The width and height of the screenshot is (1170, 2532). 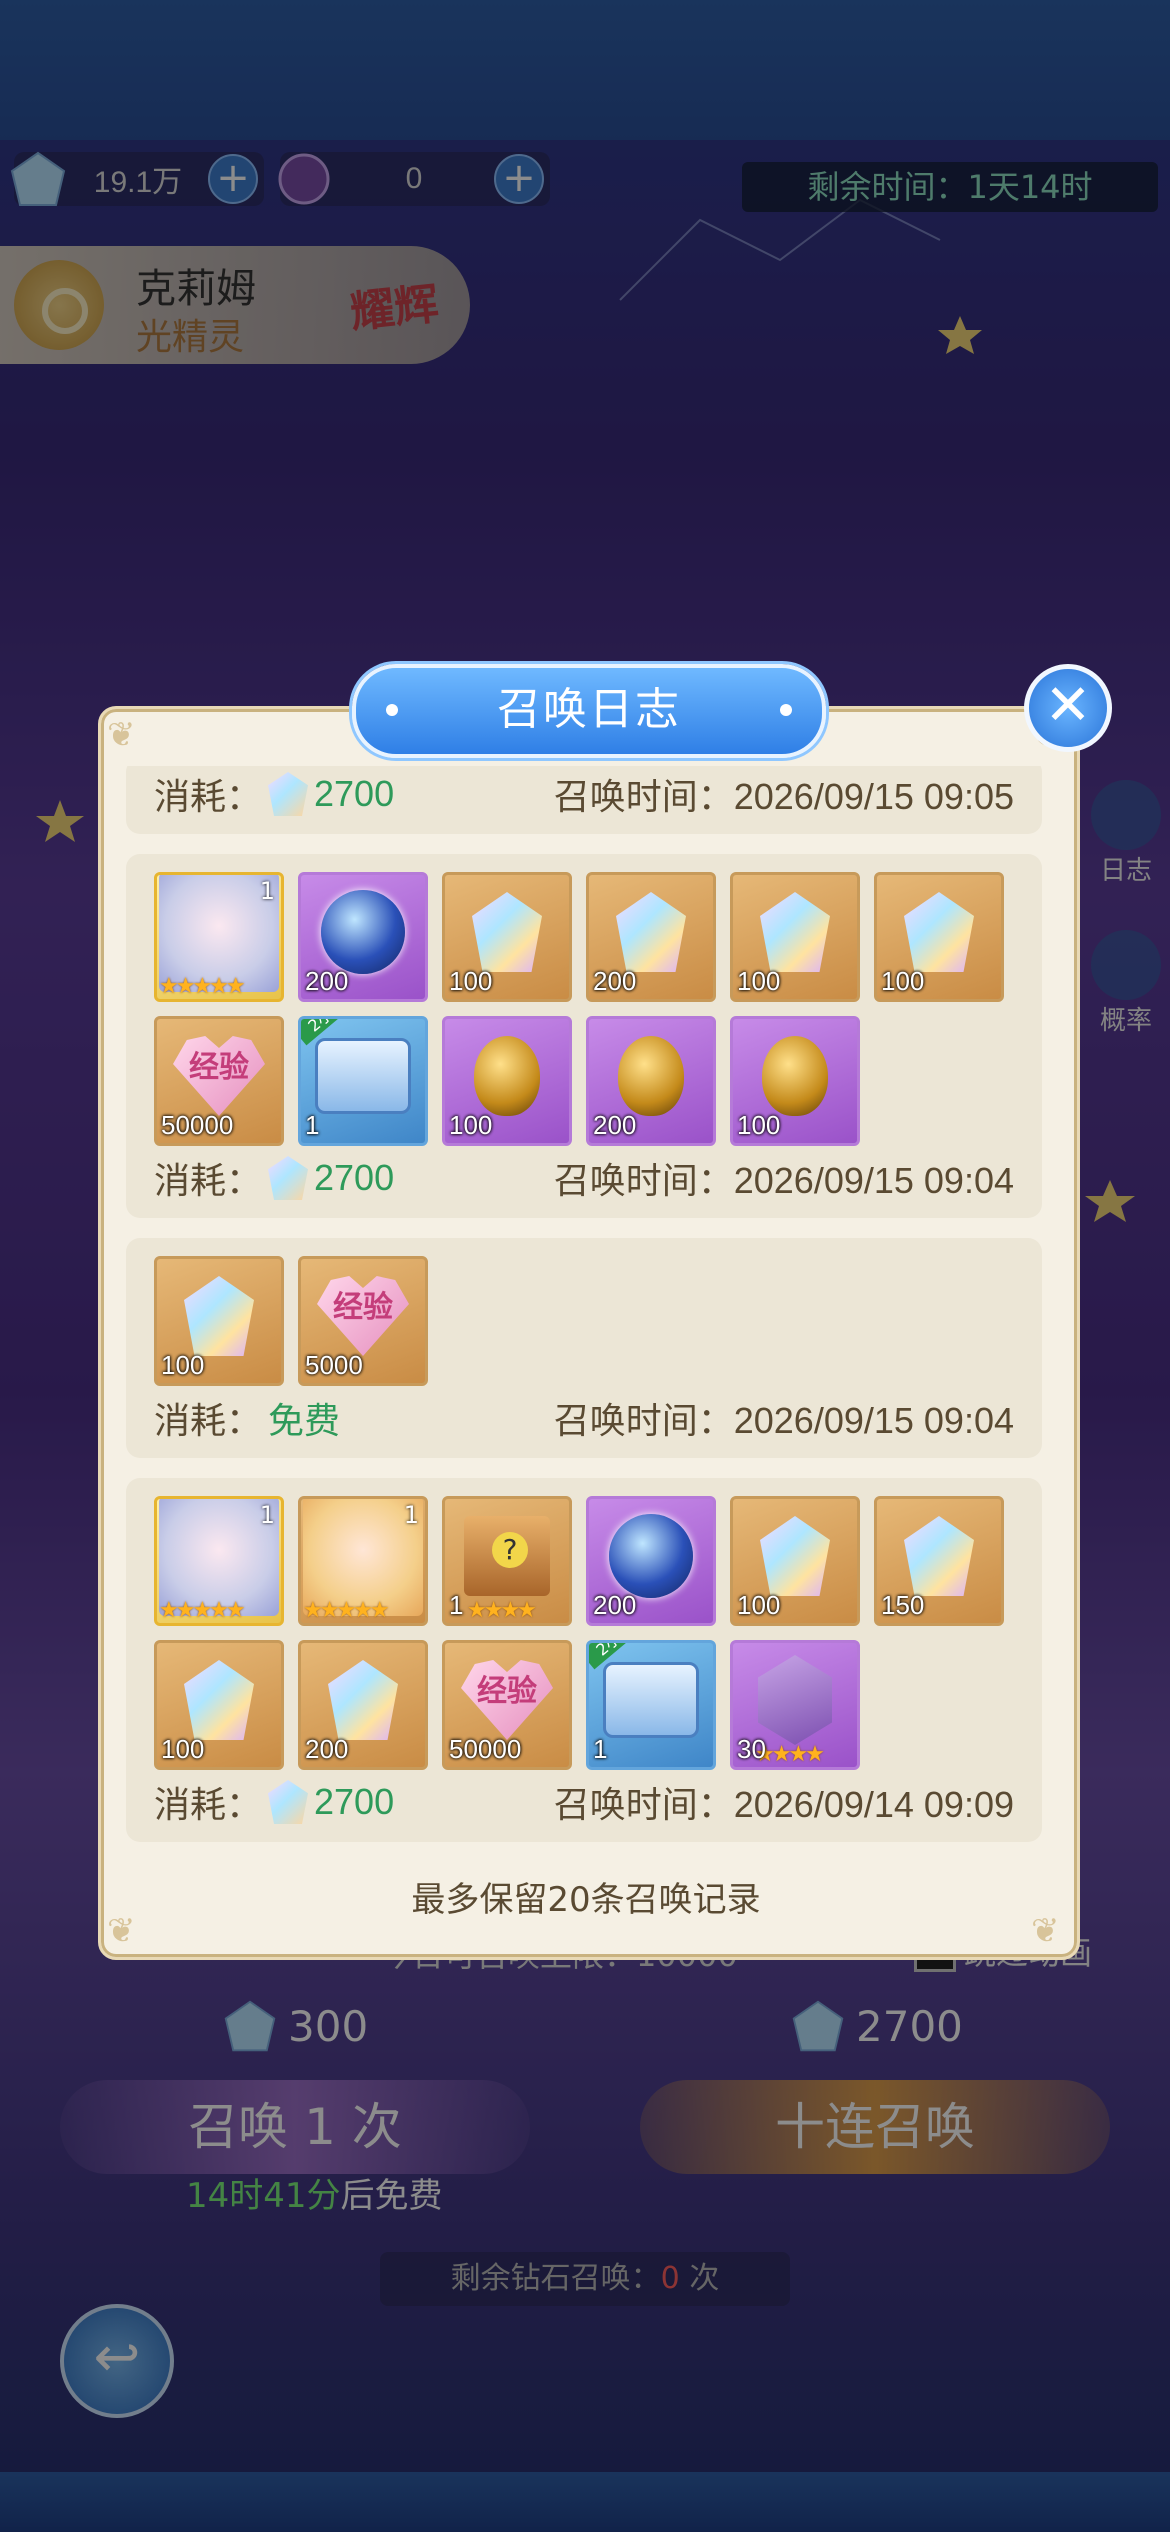 What do you see at coordinates (363, 1076) in the screenshot?
I see `chest-icon` at bounding box center [363, 1076].